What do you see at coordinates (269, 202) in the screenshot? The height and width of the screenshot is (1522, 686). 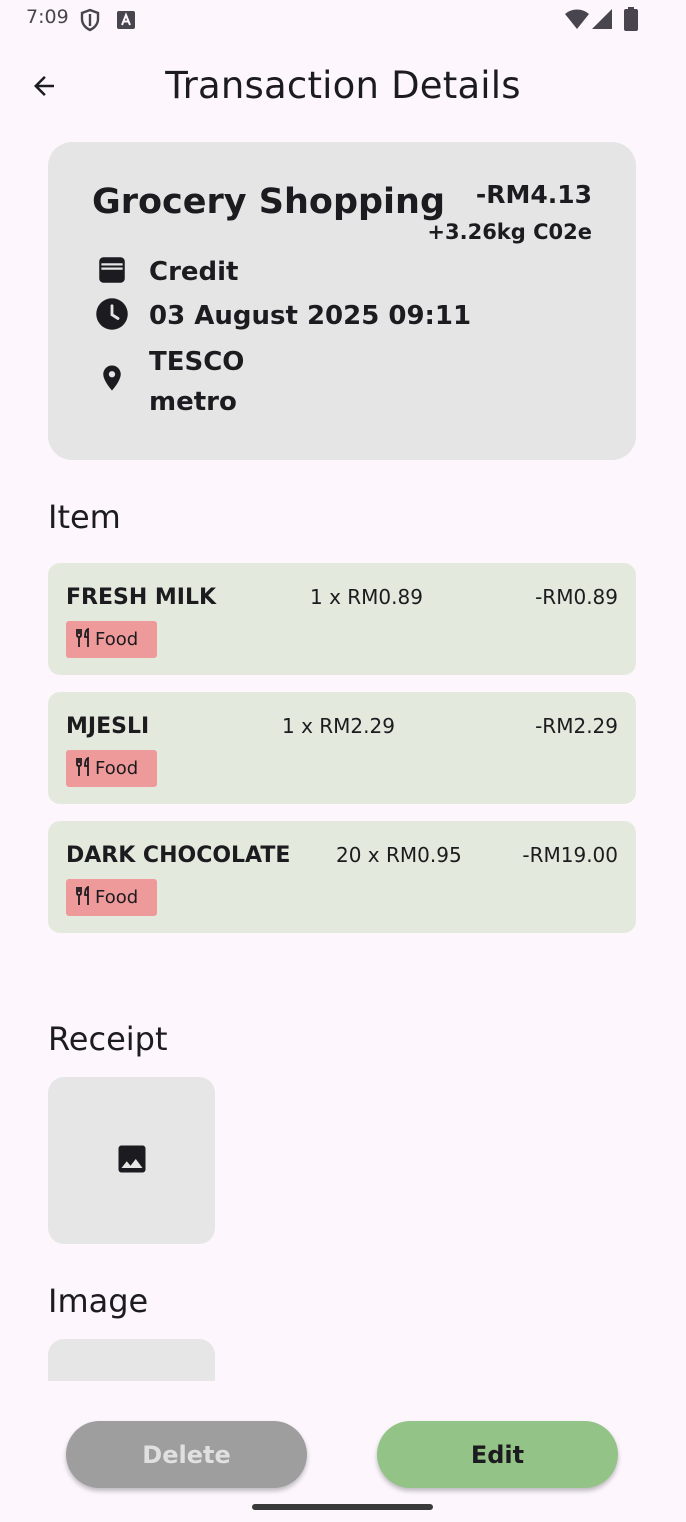 I see `transaction-title: Grocery Shopping` at bounding box center [269, 202].